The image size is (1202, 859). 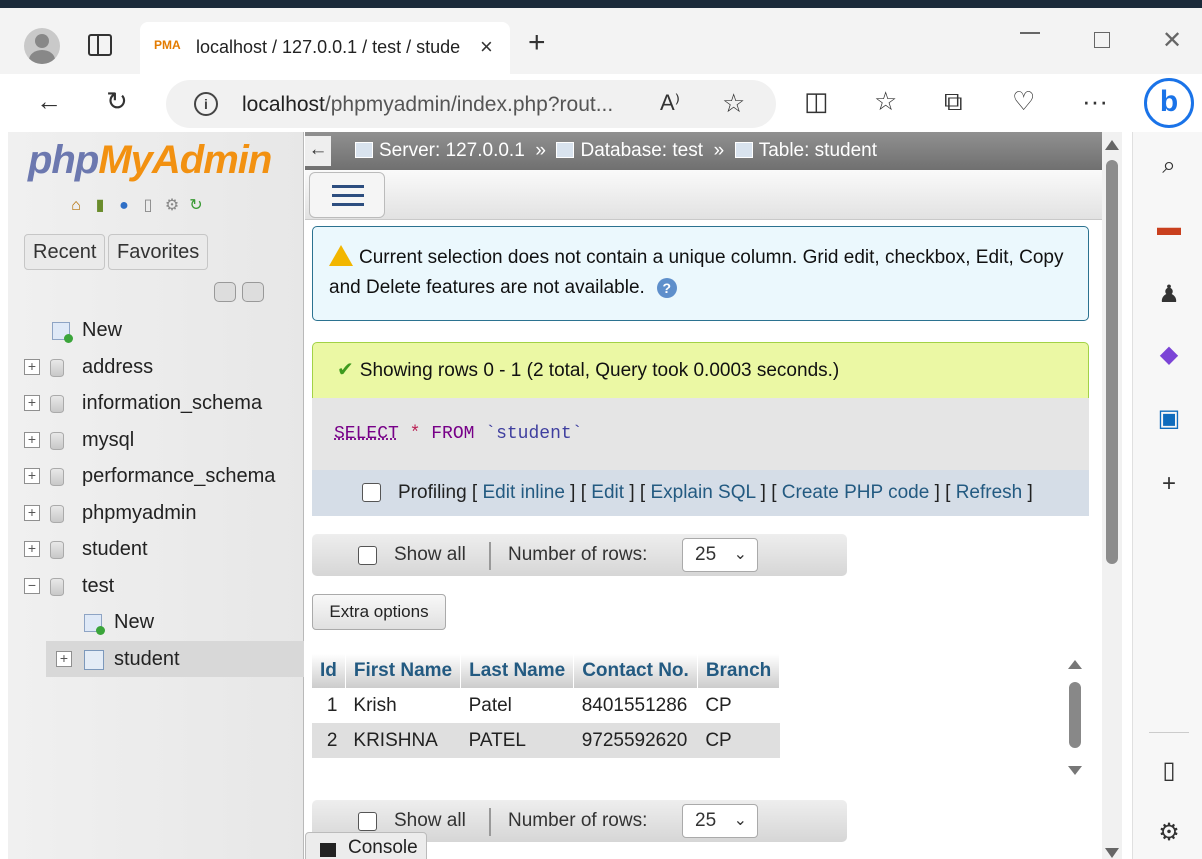 What do you see at coordinates (1102, 40) in the screenshot?
I see `maximize-icon` at bounding box center [1102, 40].